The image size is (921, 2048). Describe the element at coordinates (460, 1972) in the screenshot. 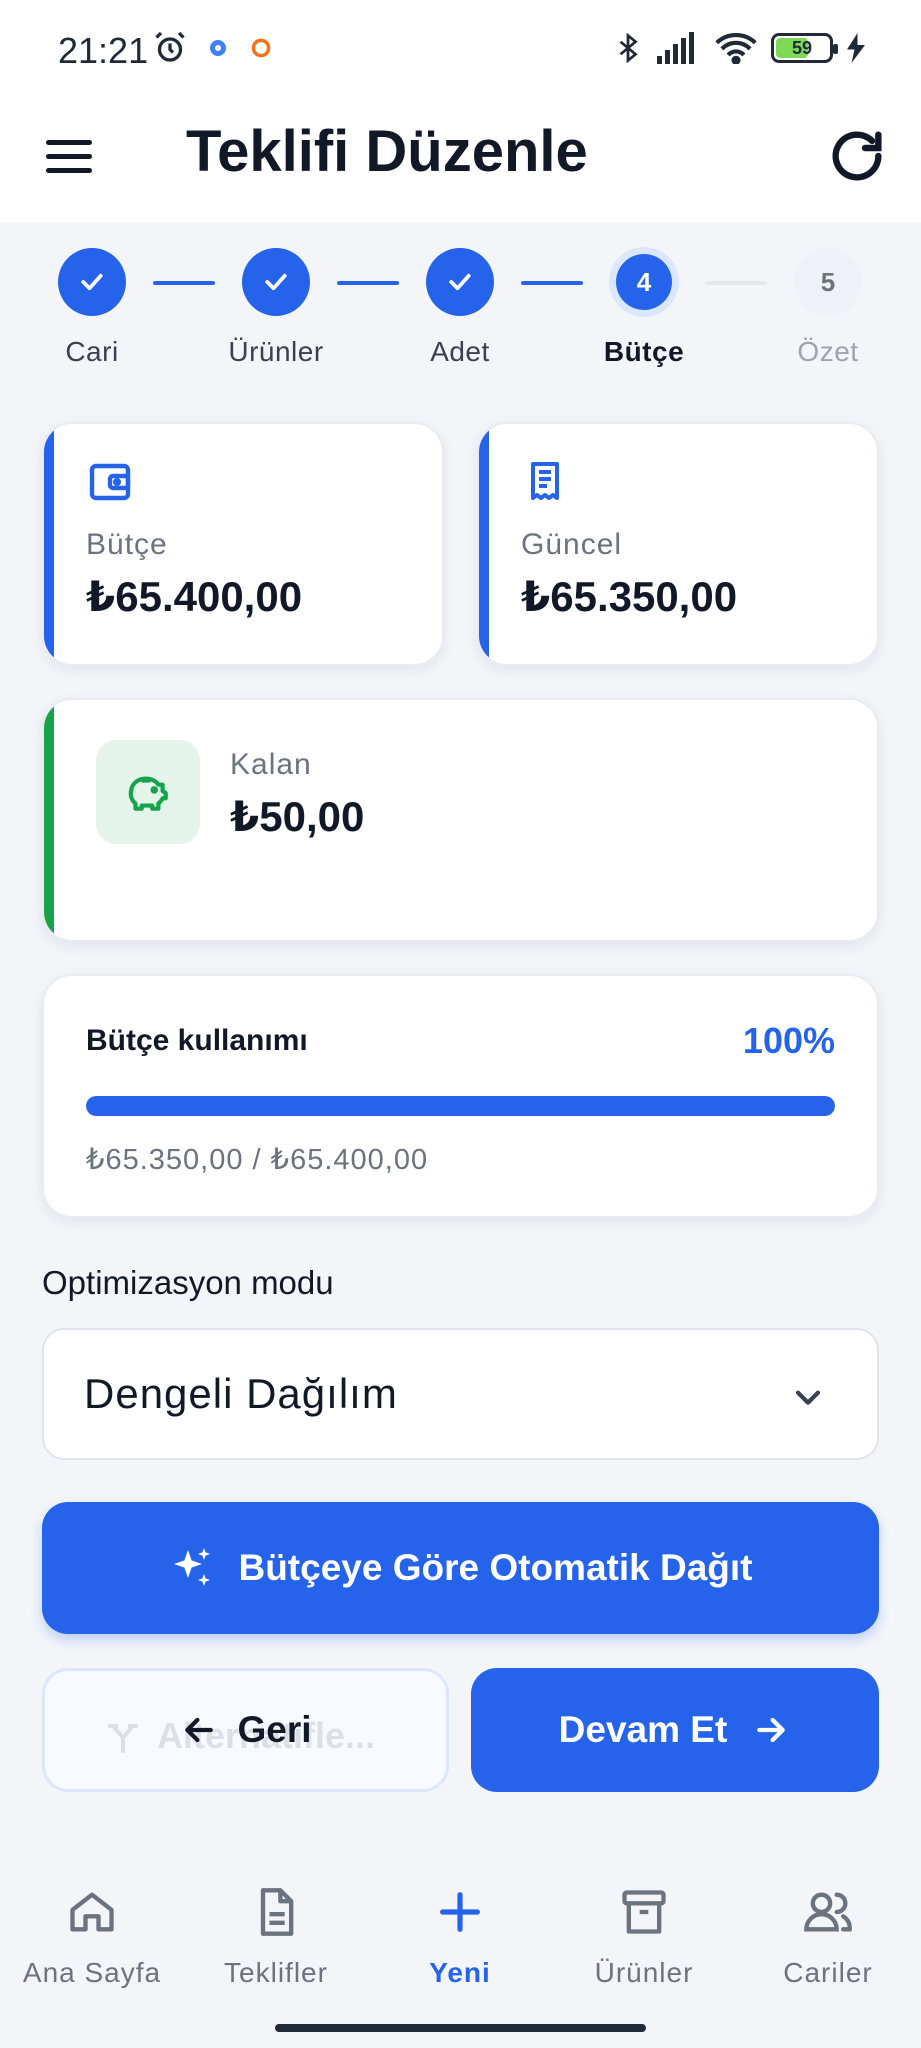

I see `nav-label: Yeni` at that location.